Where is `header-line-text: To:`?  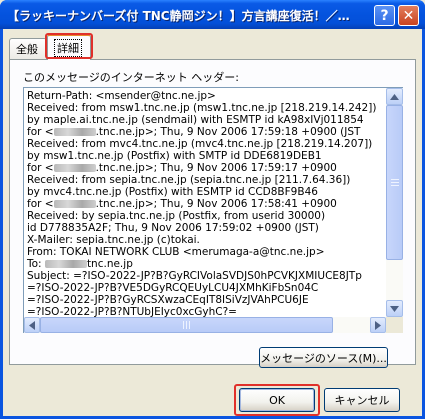
header-line-text: To: is located at coordinates (36, 264).